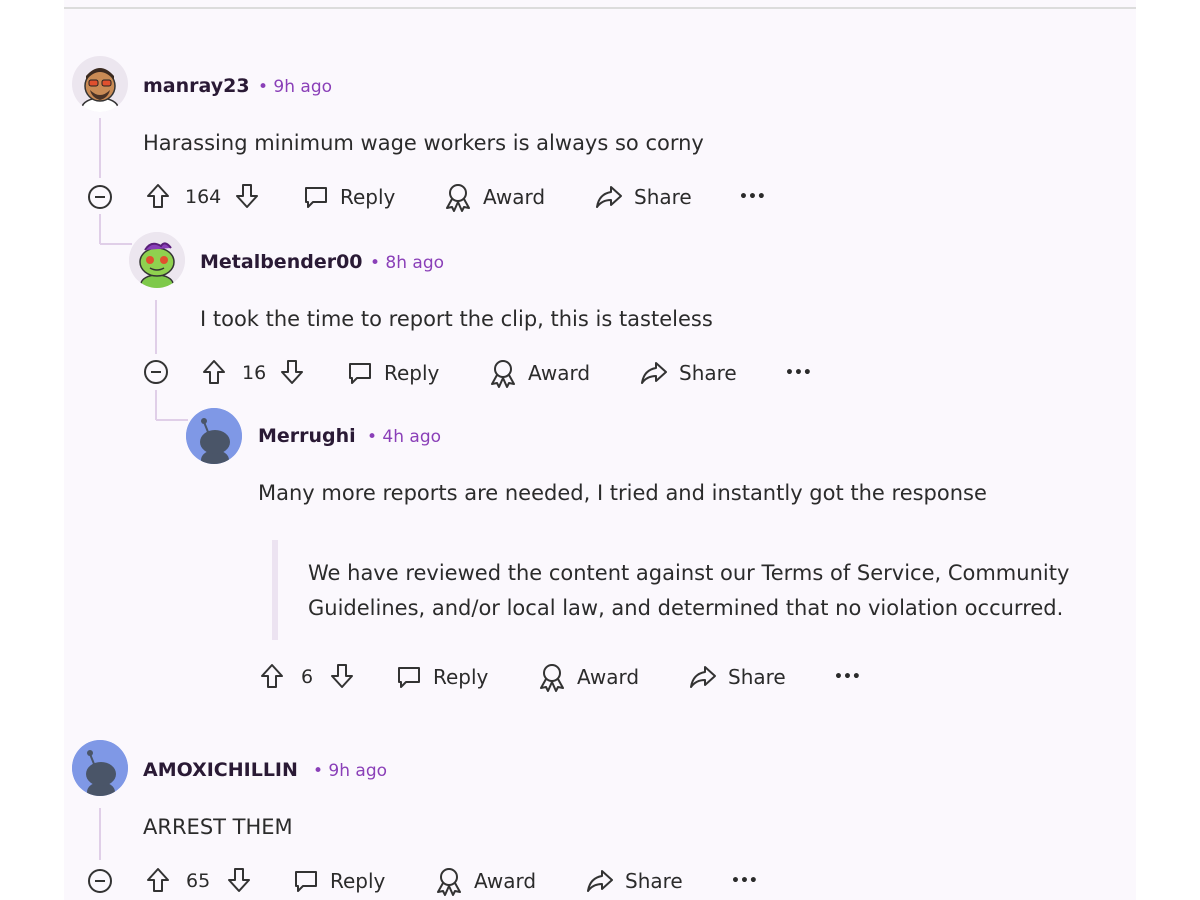 The width and height of the screenshot is (1200, 900). I want to click on username: Metalbender00, so click(281, 262).